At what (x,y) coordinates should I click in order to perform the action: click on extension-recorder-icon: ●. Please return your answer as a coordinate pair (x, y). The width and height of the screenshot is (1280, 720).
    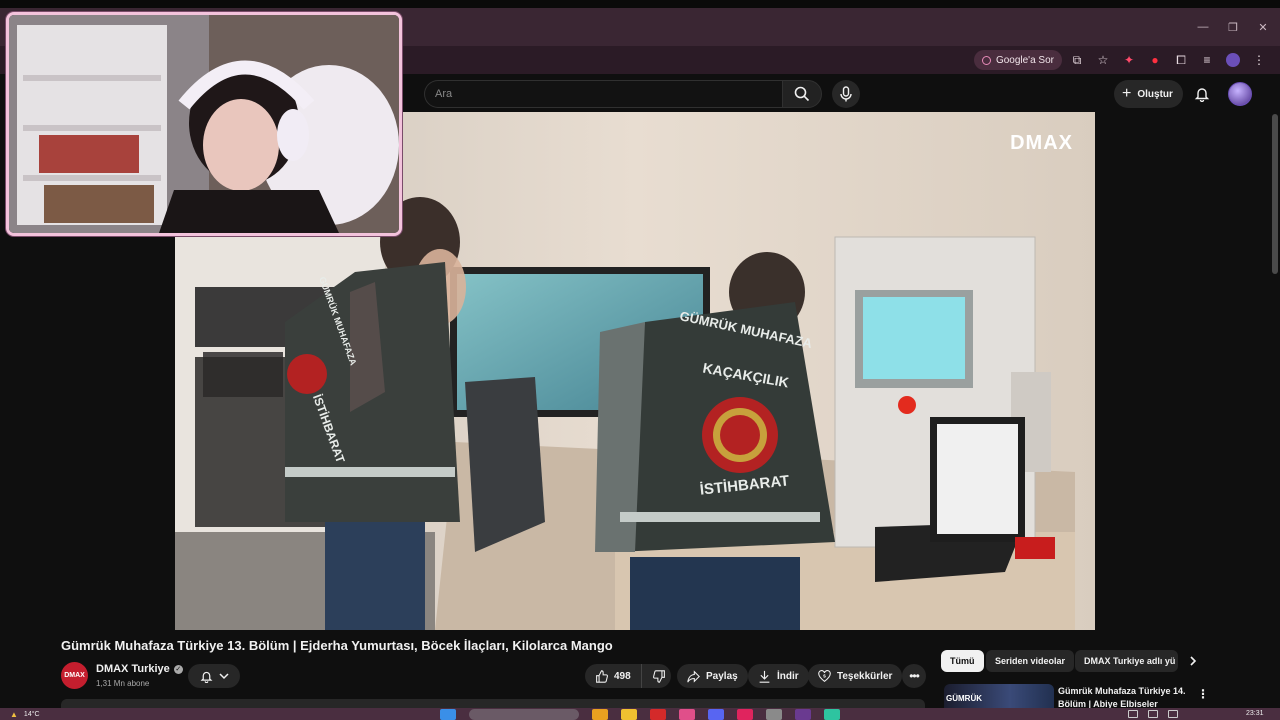
    Looking at the image, I should click on (1155, 60).